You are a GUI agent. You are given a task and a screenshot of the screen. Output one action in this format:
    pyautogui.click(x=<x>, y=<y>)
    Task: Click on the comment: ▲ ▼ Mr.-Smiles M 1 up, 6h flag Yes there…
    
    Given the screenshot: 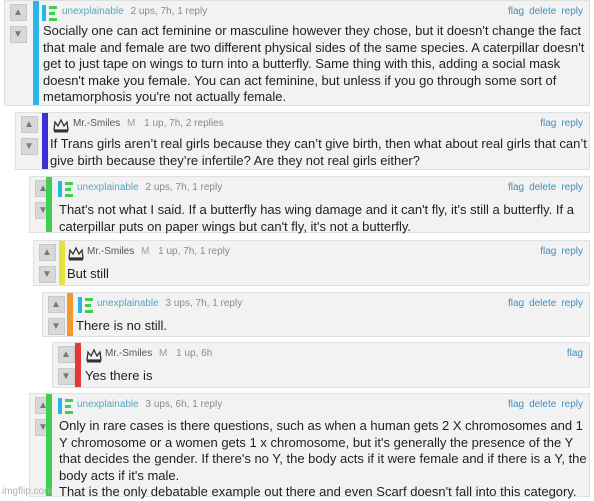 What is the action you would take?
    pyautogui.click(x=321, y=365)
    